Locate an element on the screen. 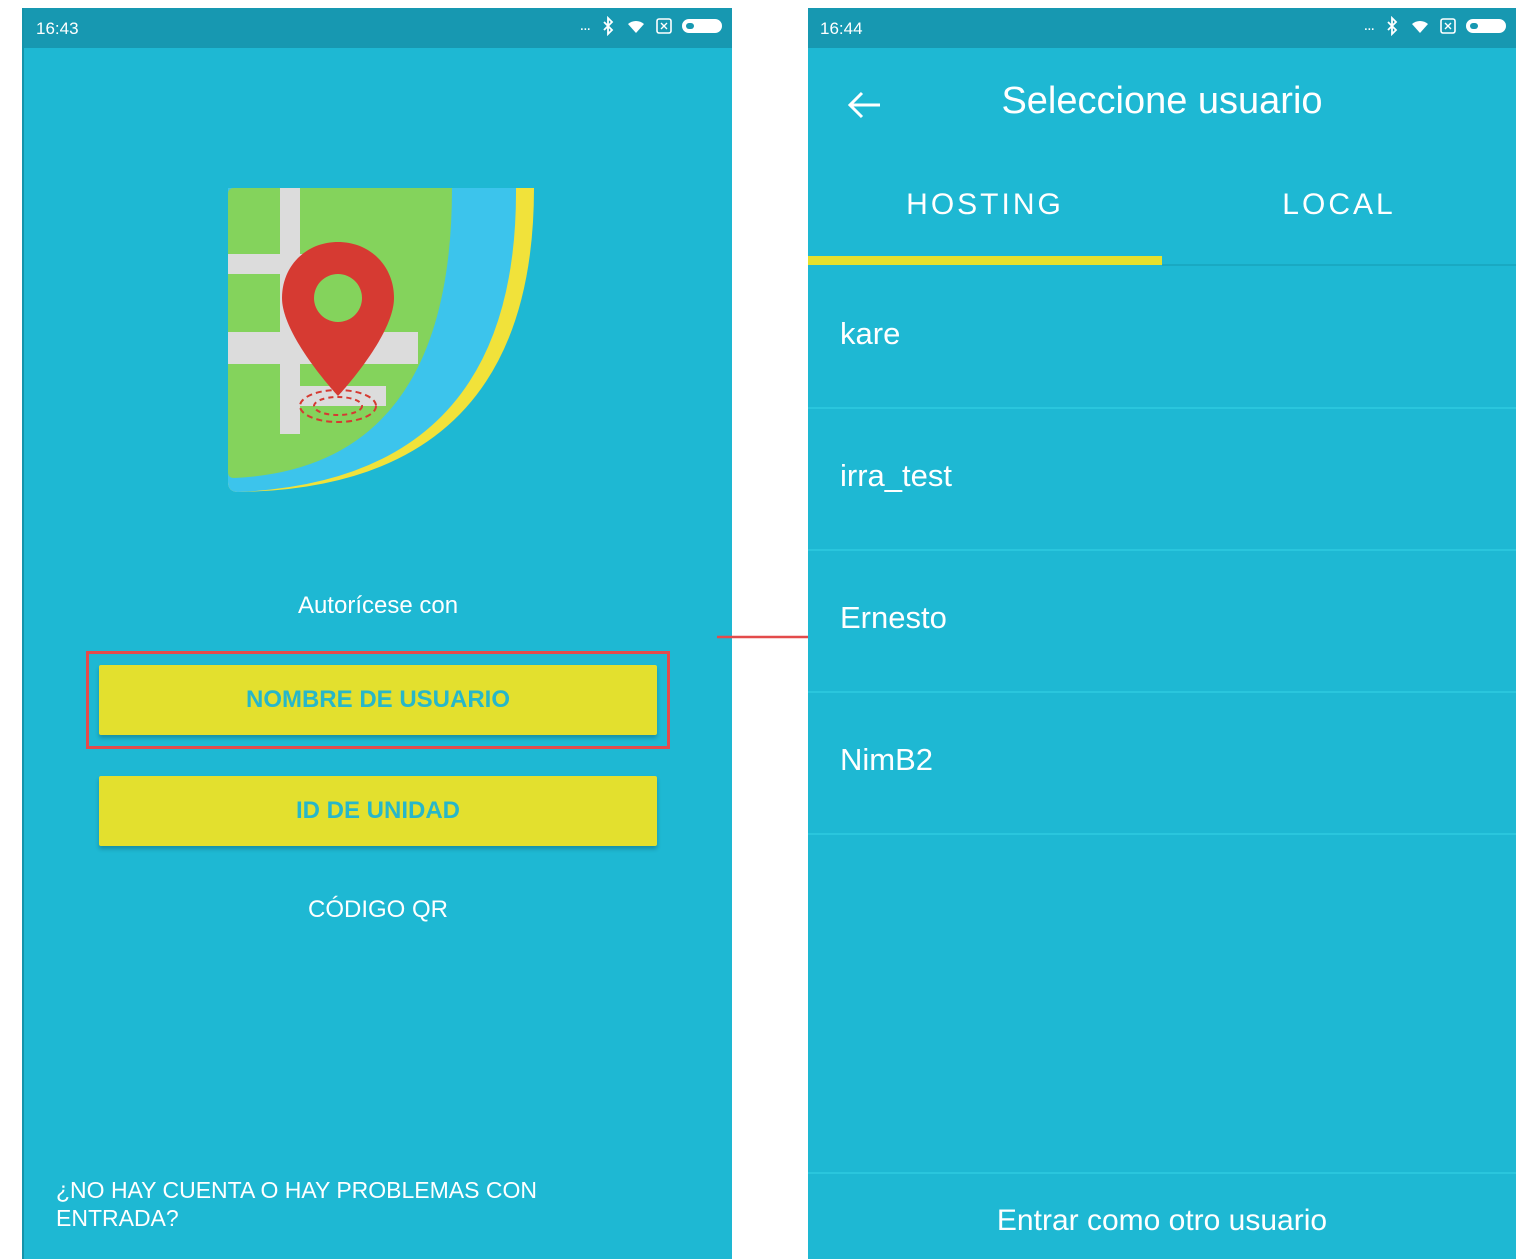 The width and height of the screenshot is (1526, 1259). tab-local: LOCAL is located at coordinates (1339, 205).